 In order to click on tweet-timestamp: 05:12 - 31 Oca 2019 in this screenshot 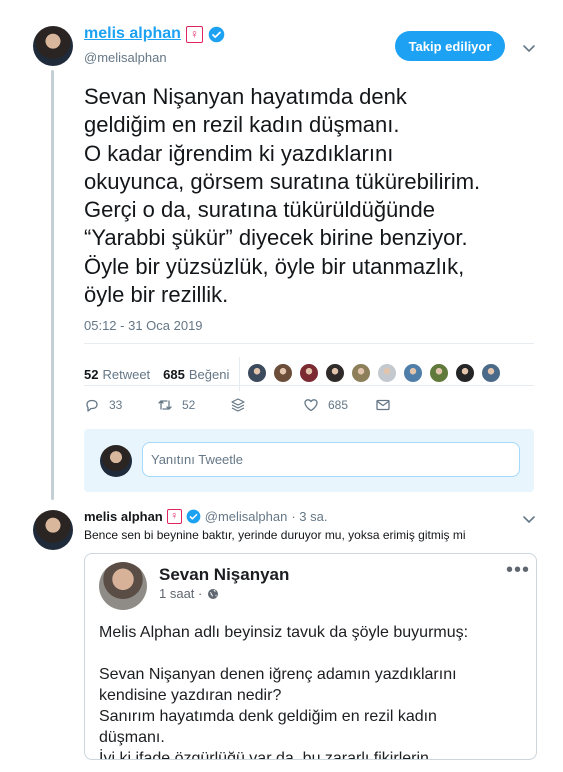, I will do `click(143, 325)`.